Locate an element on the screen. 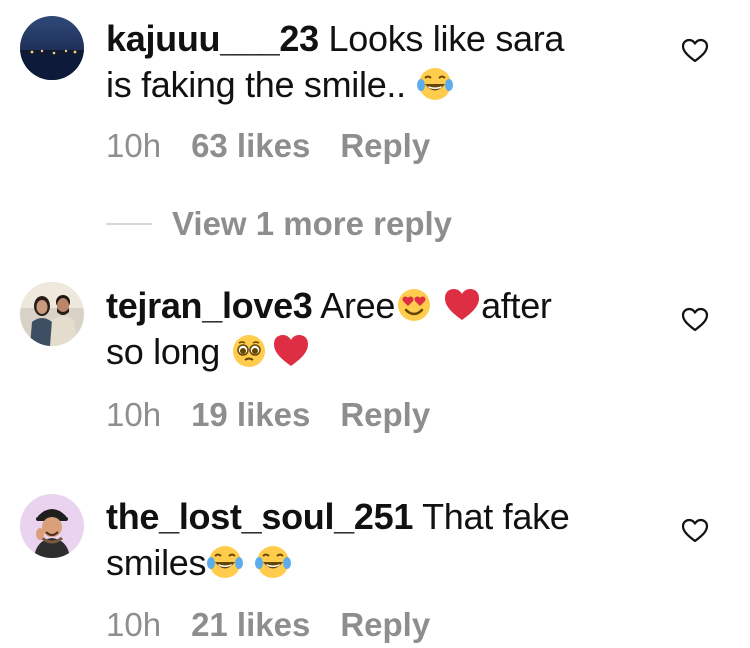 This screenshot has width=750, height=648. view-more-label: View 1 more reply is located at coordinates (312, 223).